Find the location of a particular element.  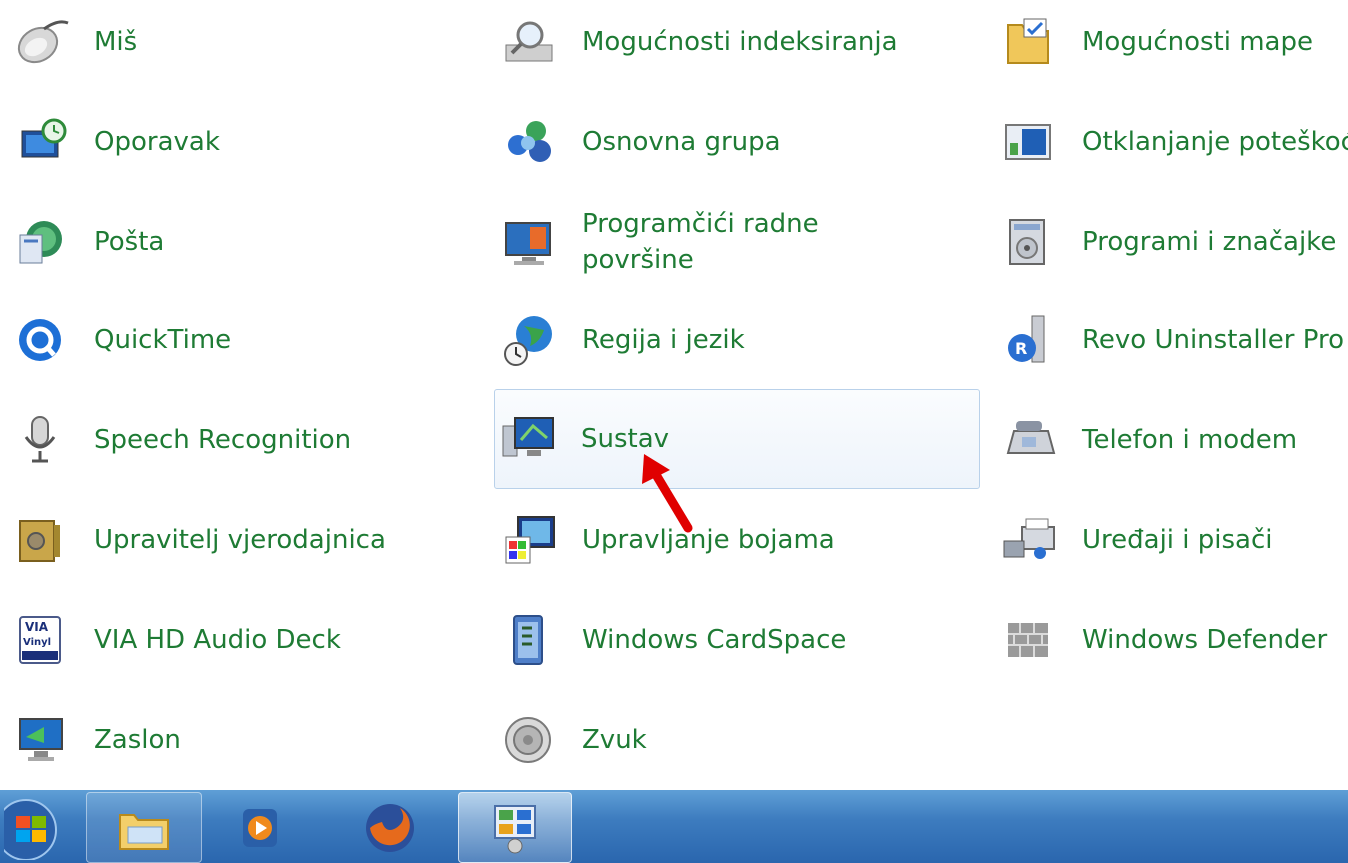

item-label: Speech Recognition is located at coordinates (223, 440).